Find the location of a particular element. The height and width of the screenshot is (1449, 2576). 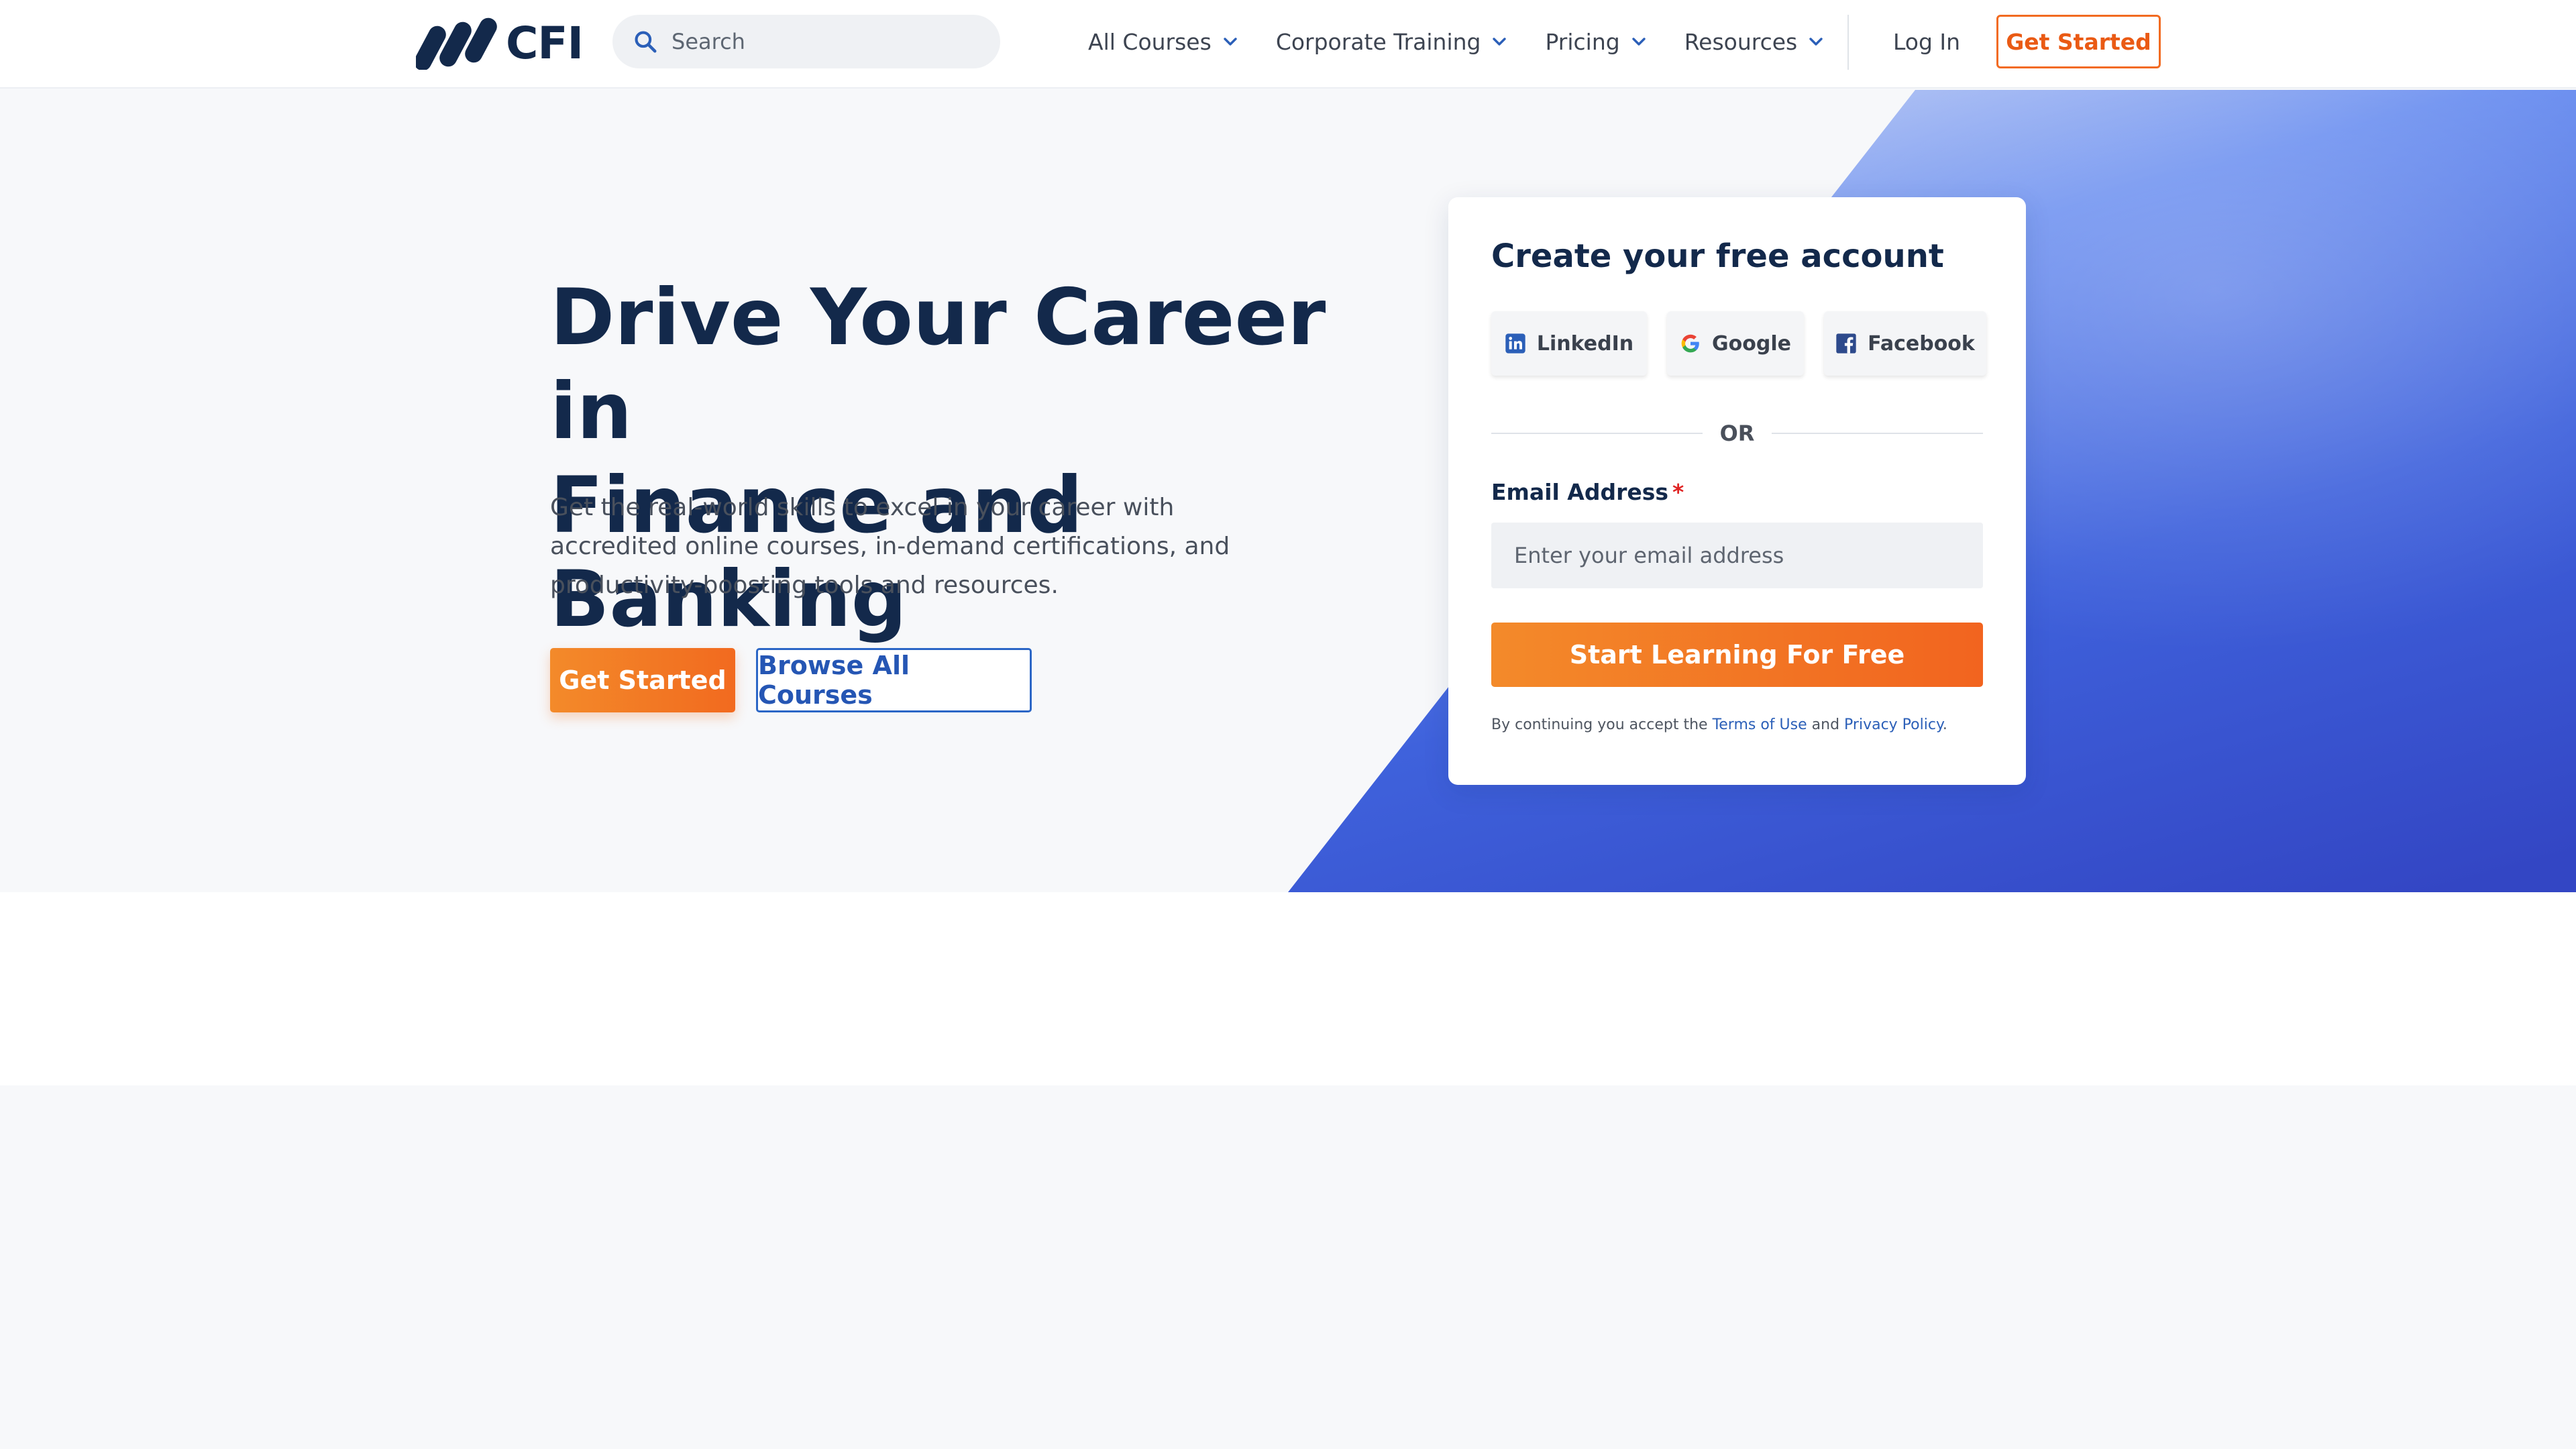

cfi-logo: CFI is located at coordinates (500, 43).